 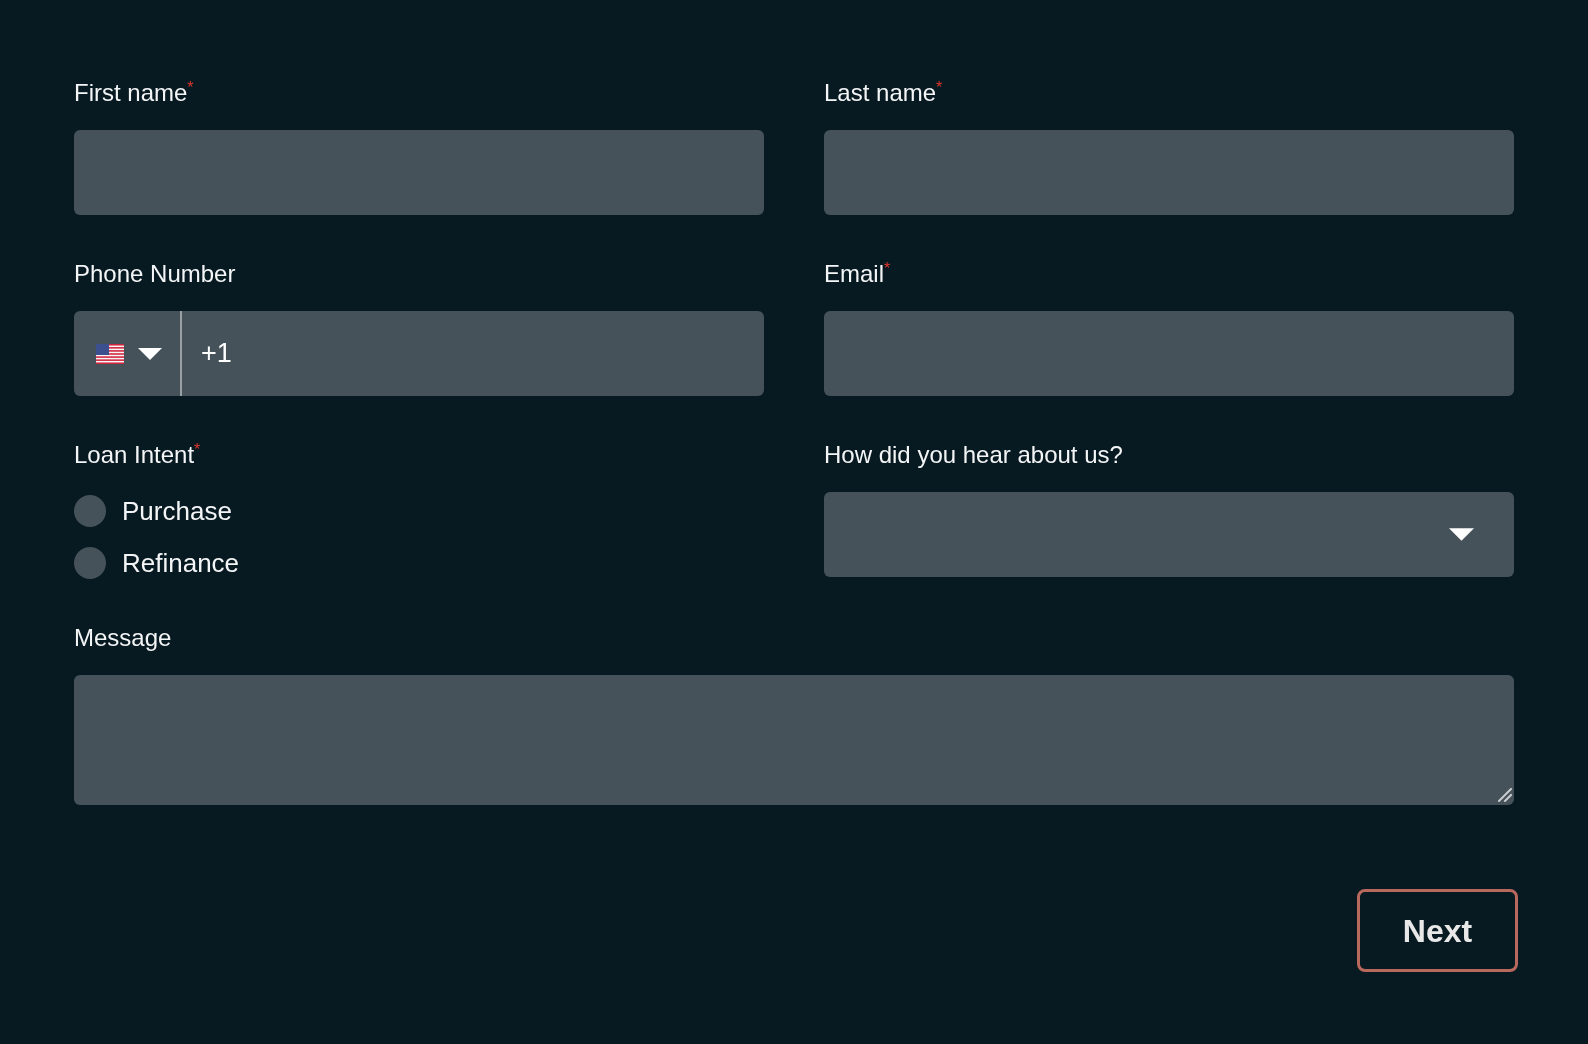 I want to click on field-label: Phone Number, so click(x=155, y=274).